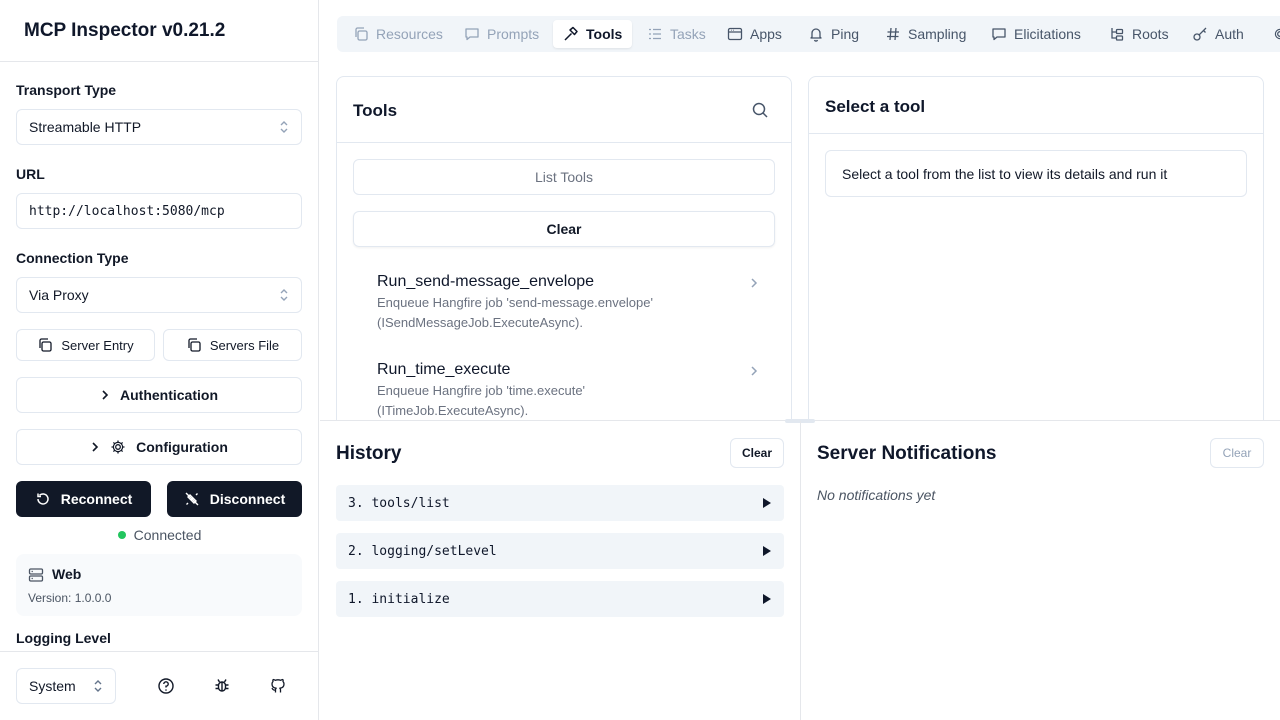 The image size is (1280, 720). What do you see at coordinates (169, 395) in the screenshot?
I see `authentication-label: Authentication` at bounding box center [169, 395].